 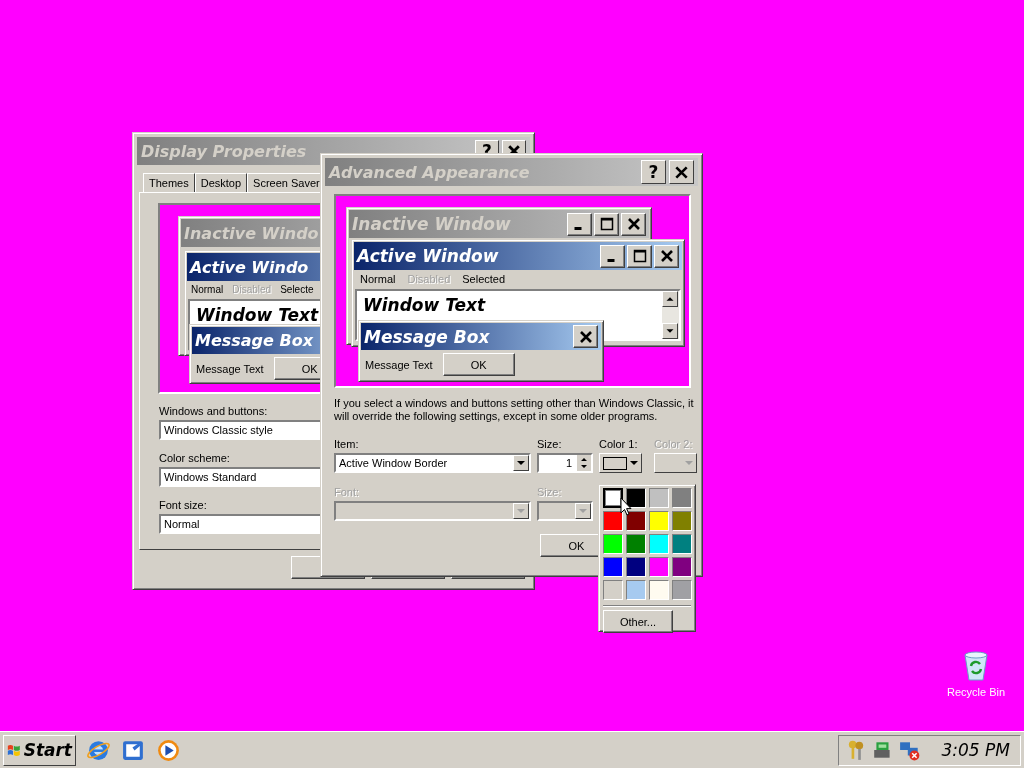 What do you see at coordinates (297, 289) in the screenshot?
I see `menu-item: Selecte` at bounding box center [297, 289].